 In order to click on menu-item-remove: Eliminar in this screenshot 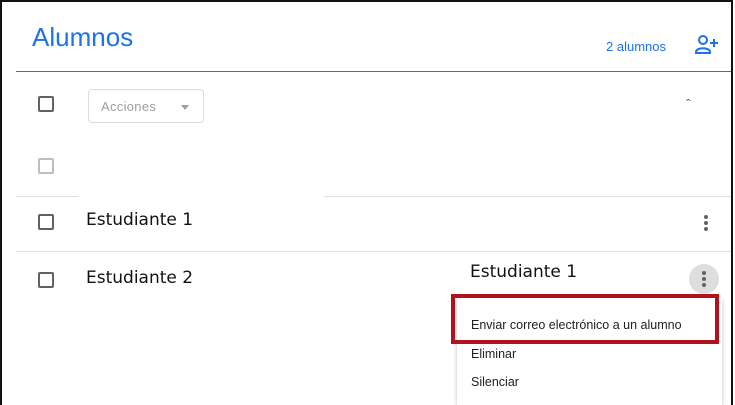, I will do `click(493, 354)`.